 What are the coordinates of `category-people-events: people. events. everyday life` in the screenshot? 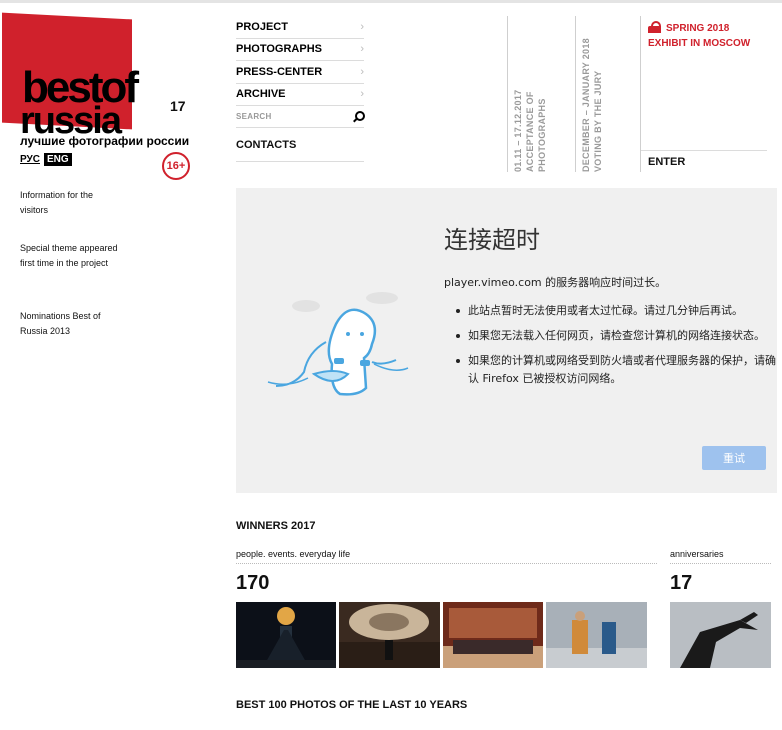 It's located at (446, 556).